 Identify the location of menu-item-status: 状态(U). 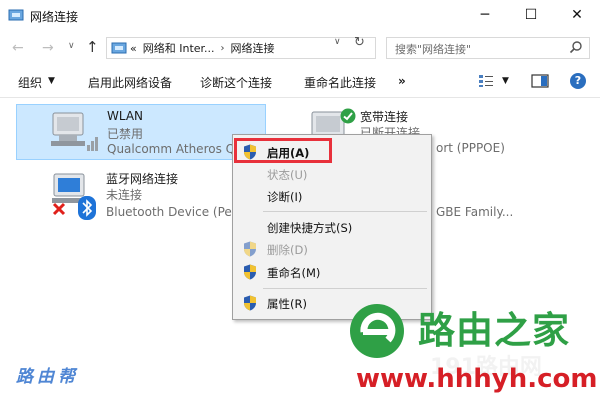
(332, 174).